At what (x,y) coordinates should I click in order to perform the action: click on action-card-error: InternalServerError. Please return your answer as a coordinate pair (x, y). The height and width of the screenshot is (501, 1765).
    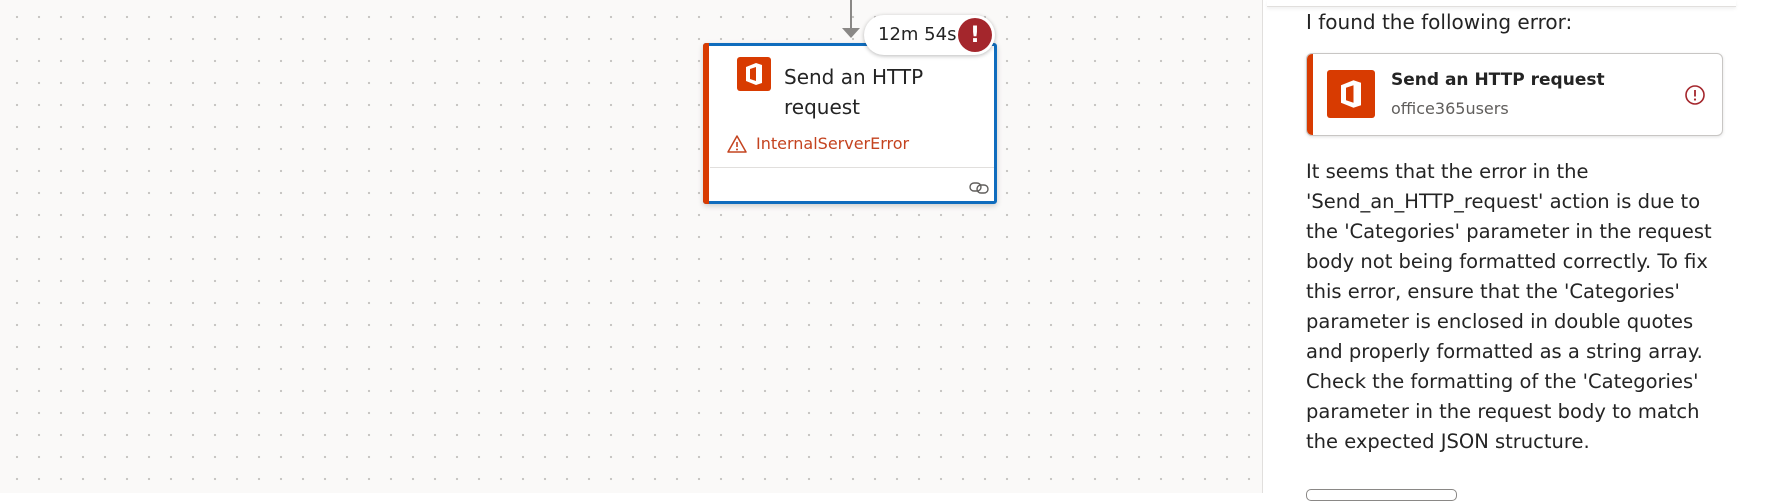
    Looking at the image, I should click on (818, 144).